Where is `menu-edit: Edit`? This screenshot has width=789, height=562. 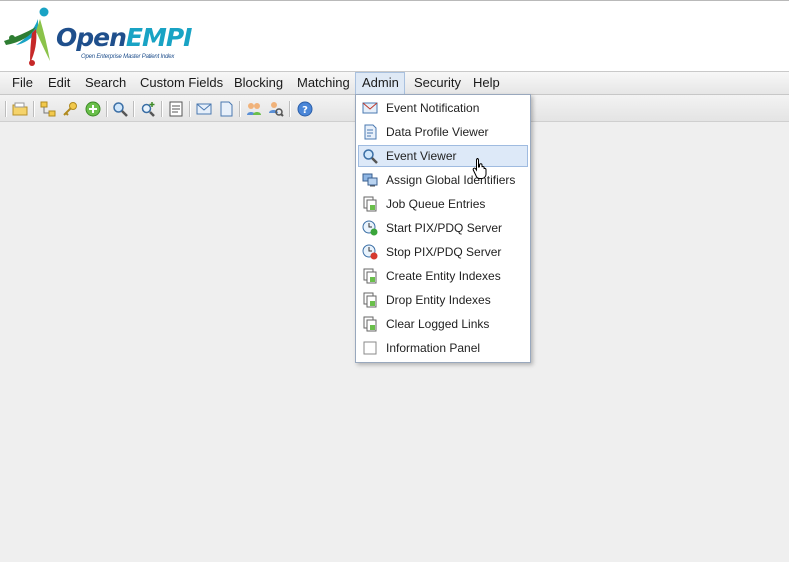
menu-edit: Edit is located at coordinates (59, 83).